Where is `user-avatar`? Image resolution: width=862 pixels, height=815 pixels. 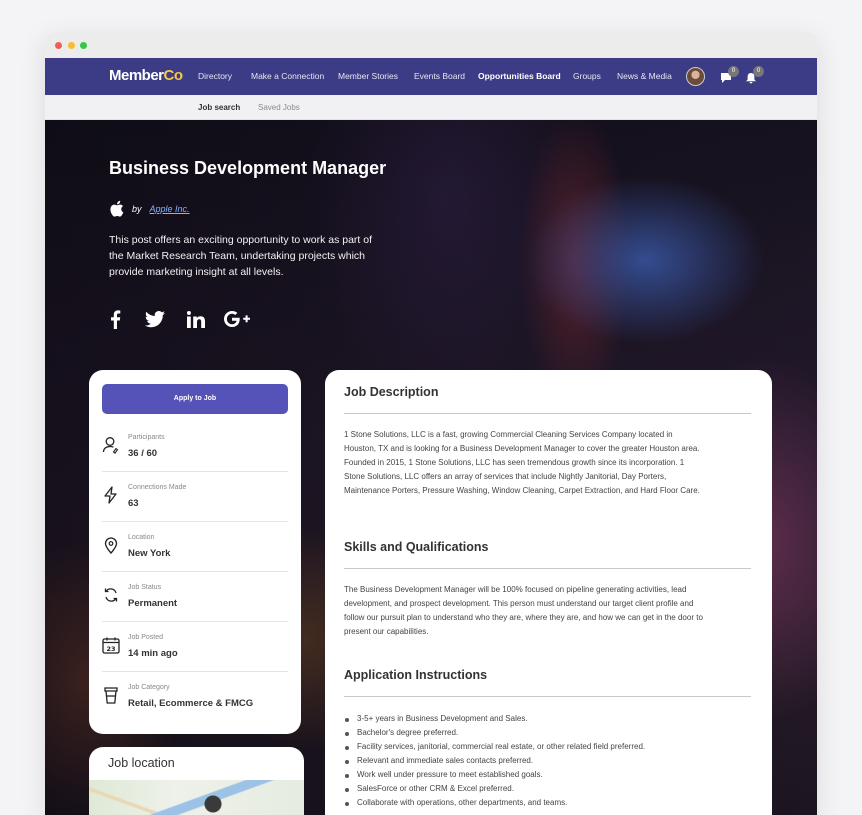
user-avatar is located at coordinates (695, 76).